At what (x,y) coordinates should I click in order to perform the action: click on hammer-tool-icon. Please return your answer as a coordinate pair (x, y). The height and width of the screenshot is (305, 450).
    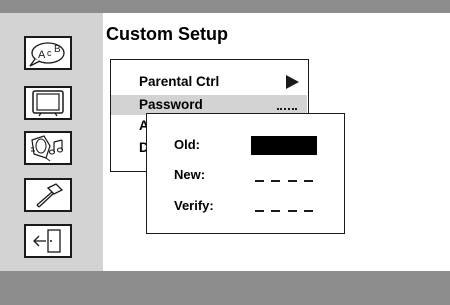
    Looking at the image, I should click on (50, 195).